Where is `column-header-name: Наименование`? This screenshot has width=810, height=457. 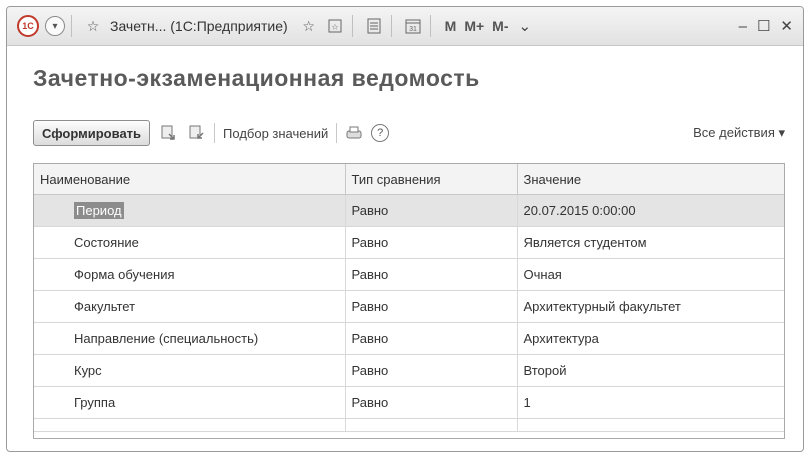
column-header-name: Наименование is located at coordinates (190, 179).